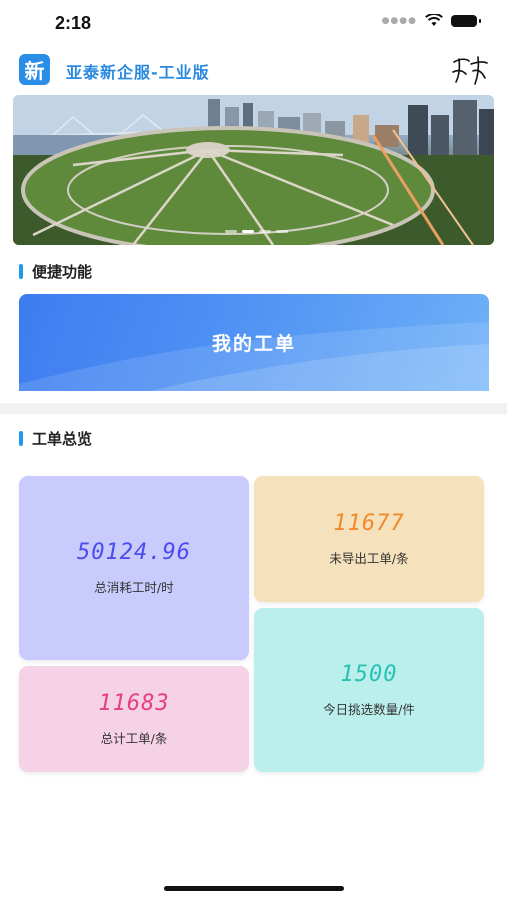 The height and width of the screenshot is (900, 507). I want to click on app-header: 新 亚泰新企服-工业版, so click(253, 70).